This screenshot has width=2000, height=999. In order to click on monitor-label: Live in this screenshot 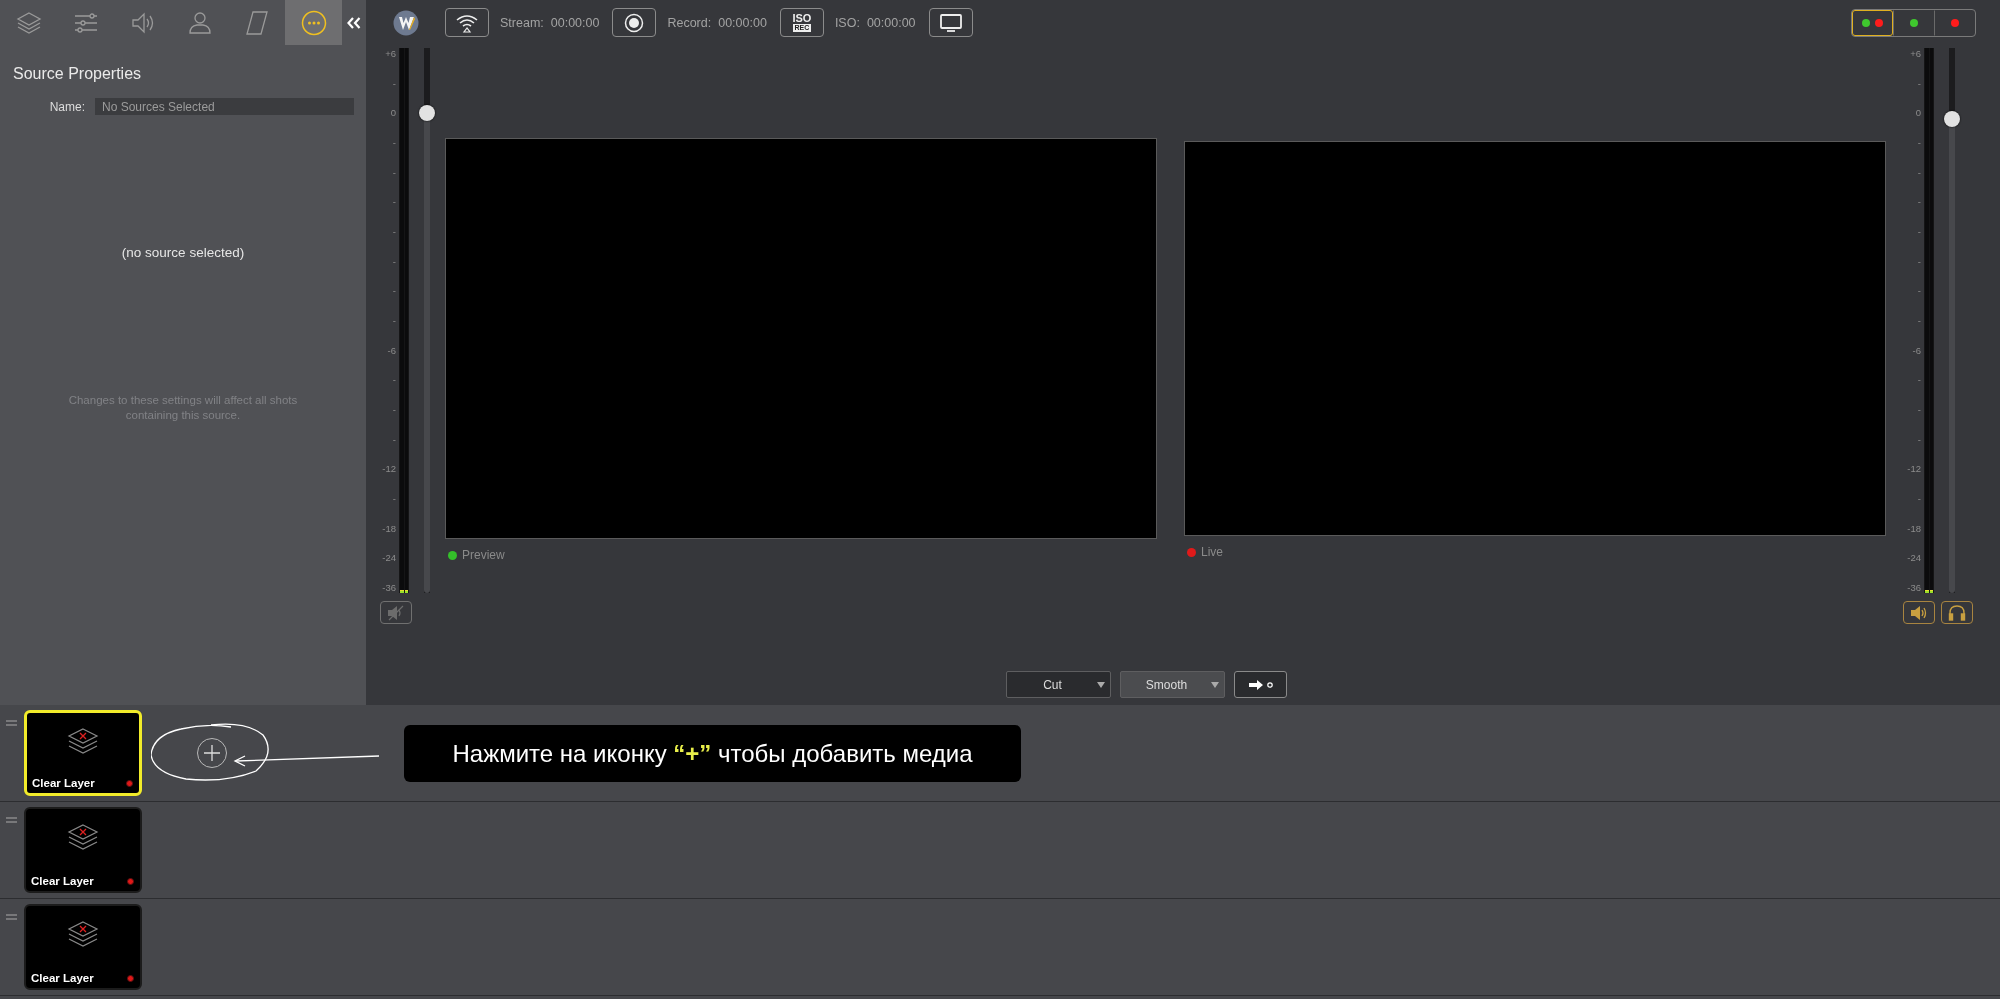, I will do `click(1212, 552)`.